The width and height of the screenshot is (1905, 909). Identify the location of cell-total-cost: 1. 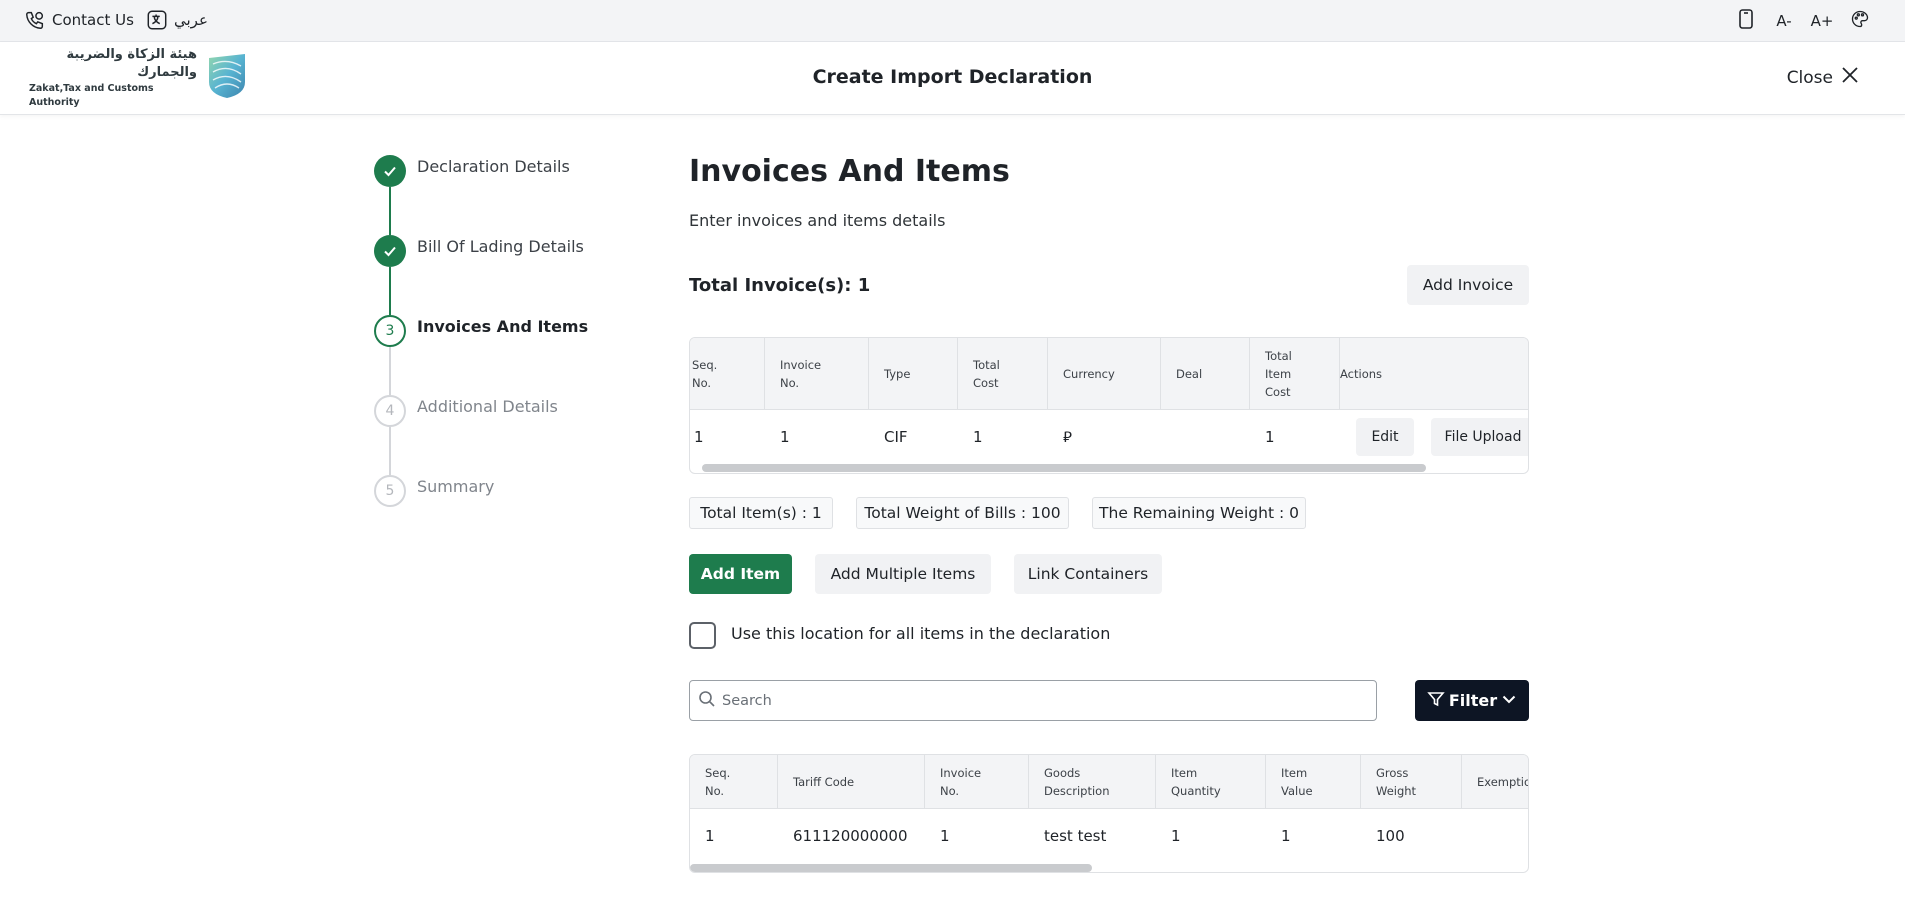
(978, 437).